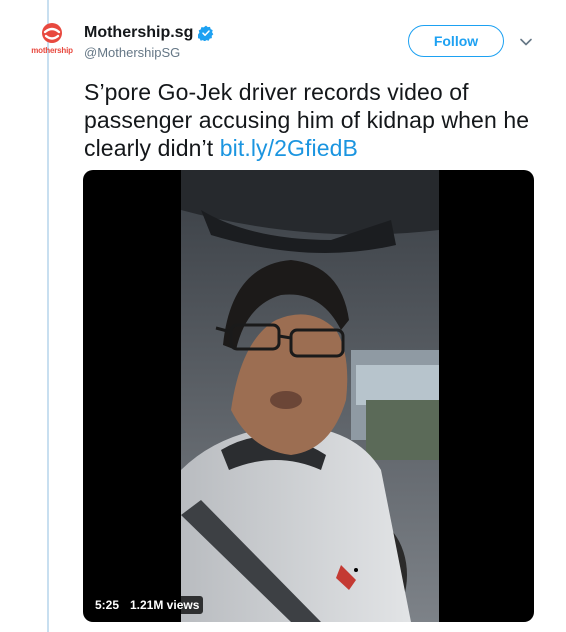  I want to click on logo-text: mothership, so click(52, 50).